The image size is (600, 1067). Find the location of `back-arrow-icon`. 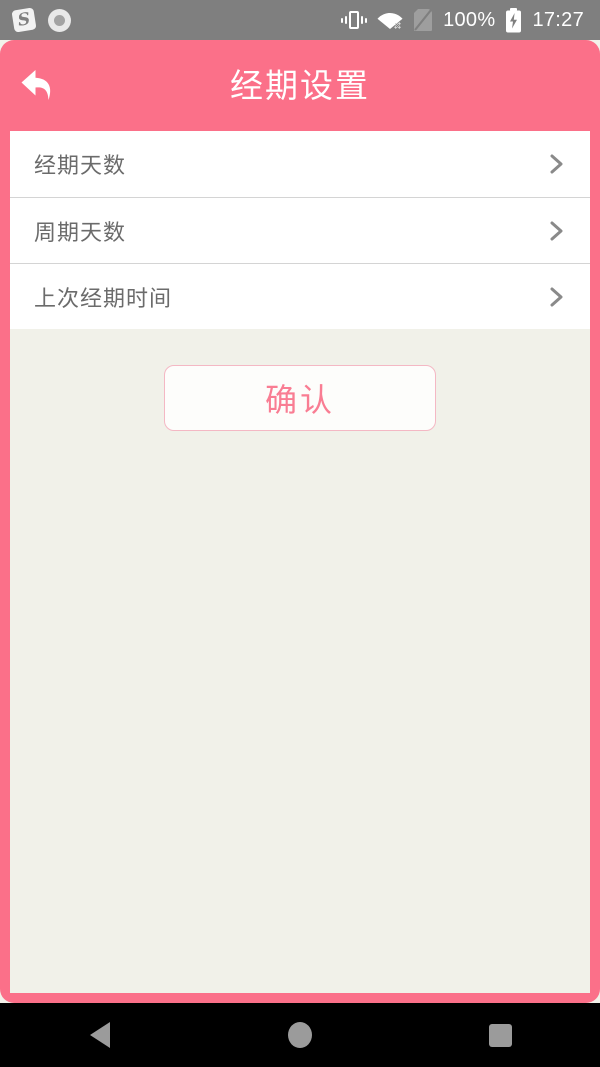

back-arrow-icon is located at coordinates (41, 85).